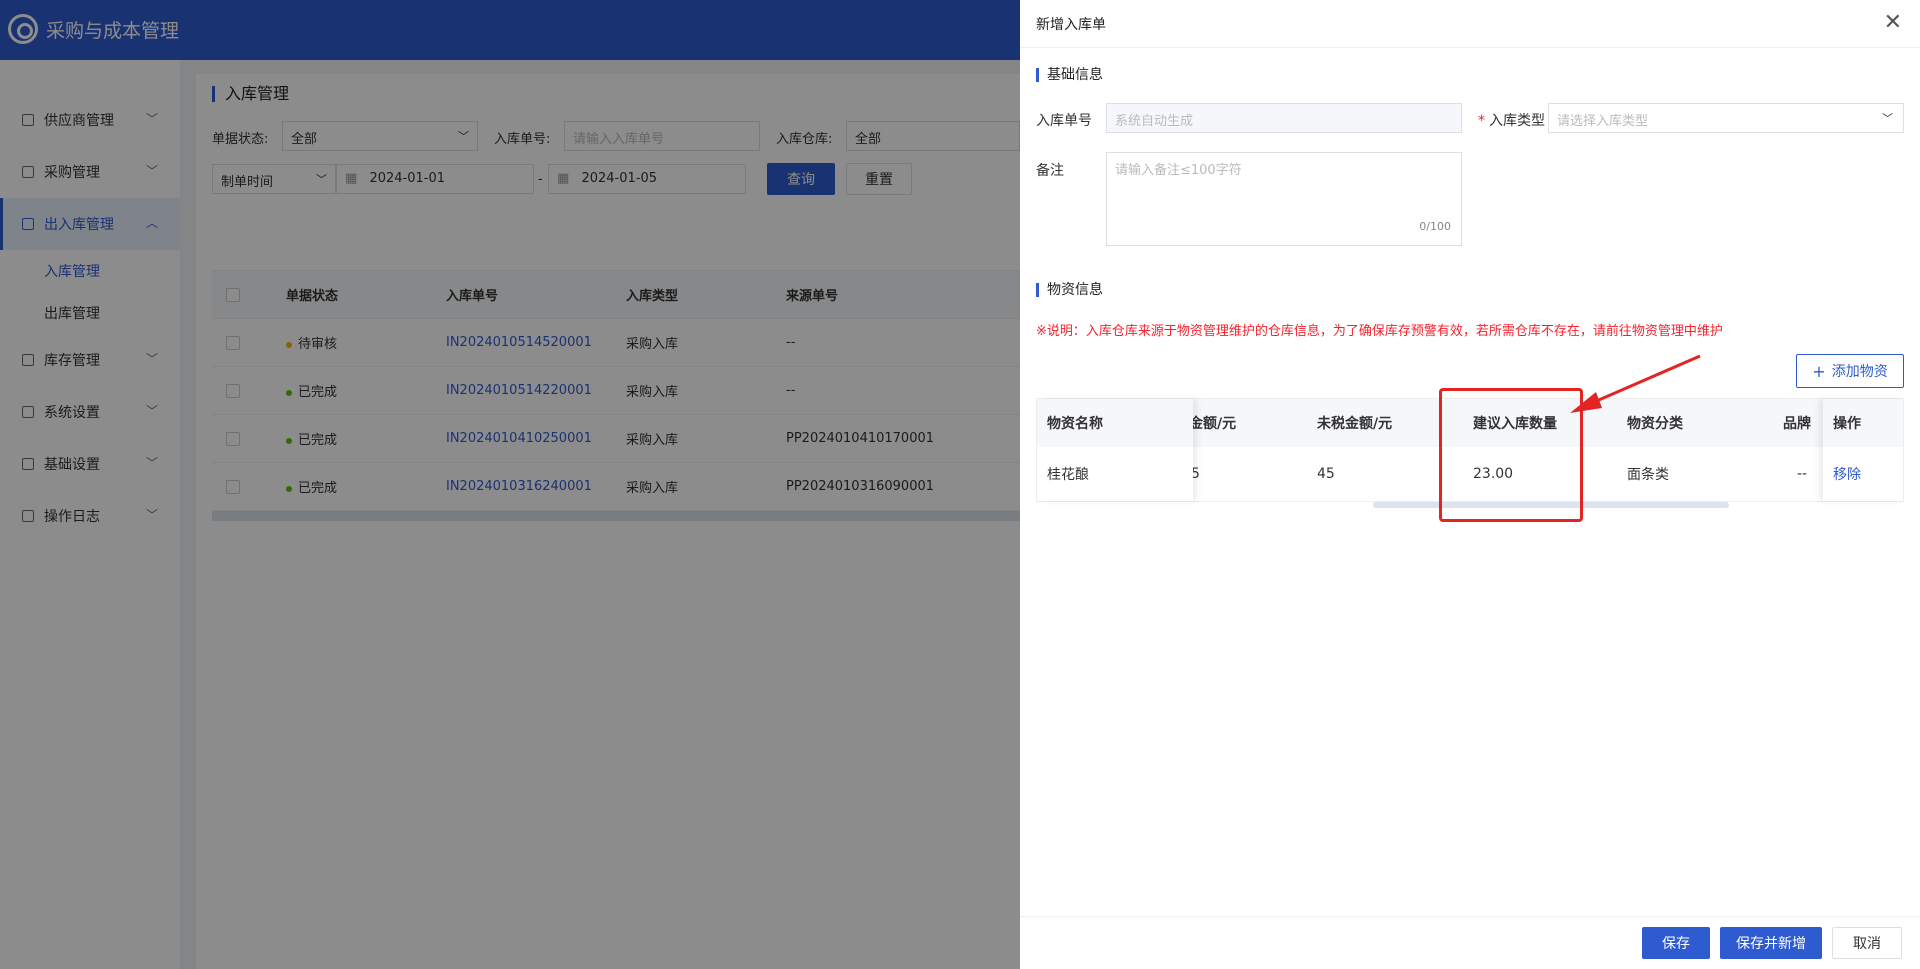 This screenshot has height=969, width=1920. I want to click on add-material-label: 添加物资, so click(1859, 372).